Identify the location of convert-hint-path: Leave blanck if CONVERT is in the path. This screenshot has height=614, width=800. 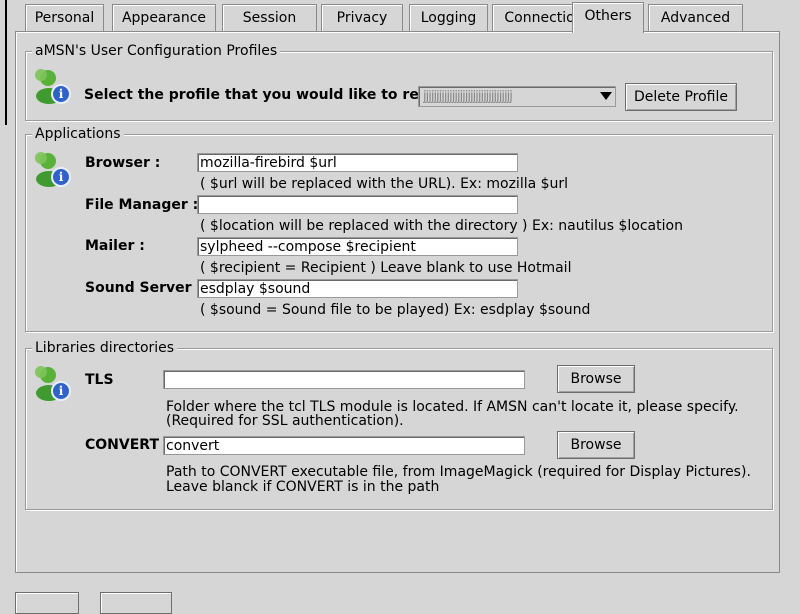
(303, 487).